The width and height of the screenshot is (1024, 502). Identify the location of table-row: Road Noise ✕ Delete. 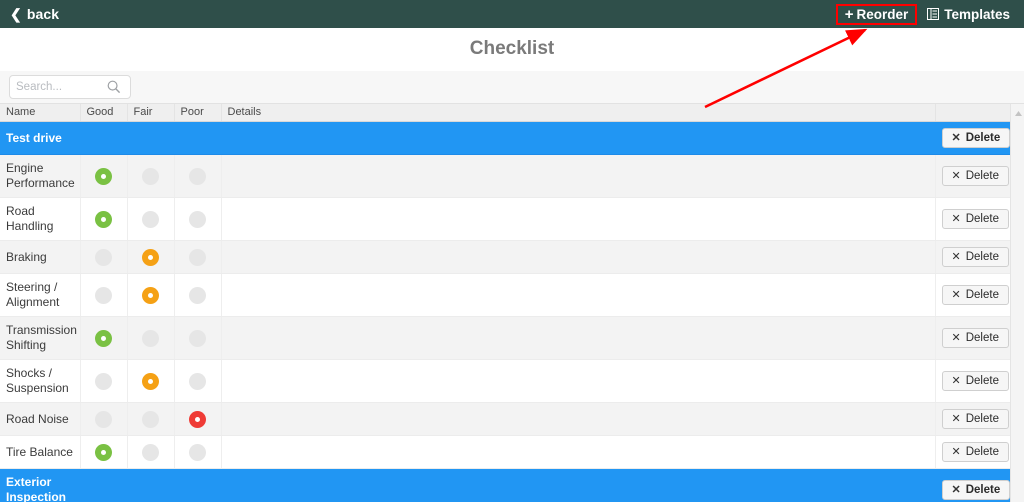
(505, 419).